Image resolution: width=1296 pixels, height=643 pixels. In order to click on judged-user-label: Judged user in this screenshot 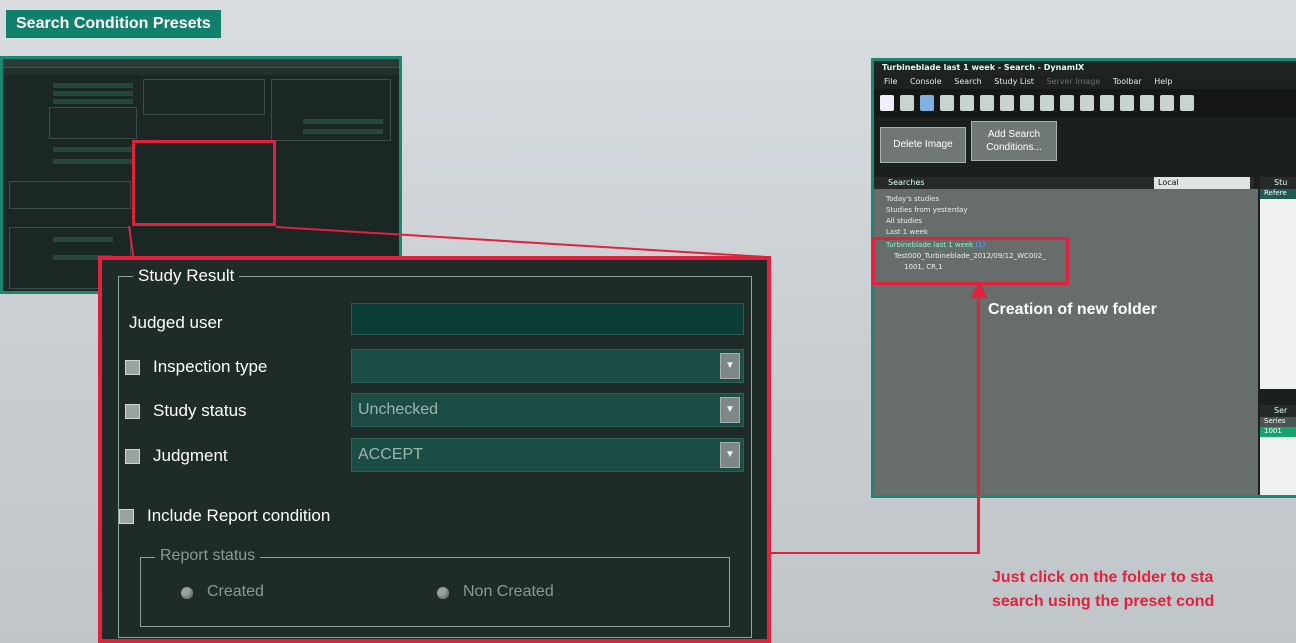, I will do `click(176, 322)`.